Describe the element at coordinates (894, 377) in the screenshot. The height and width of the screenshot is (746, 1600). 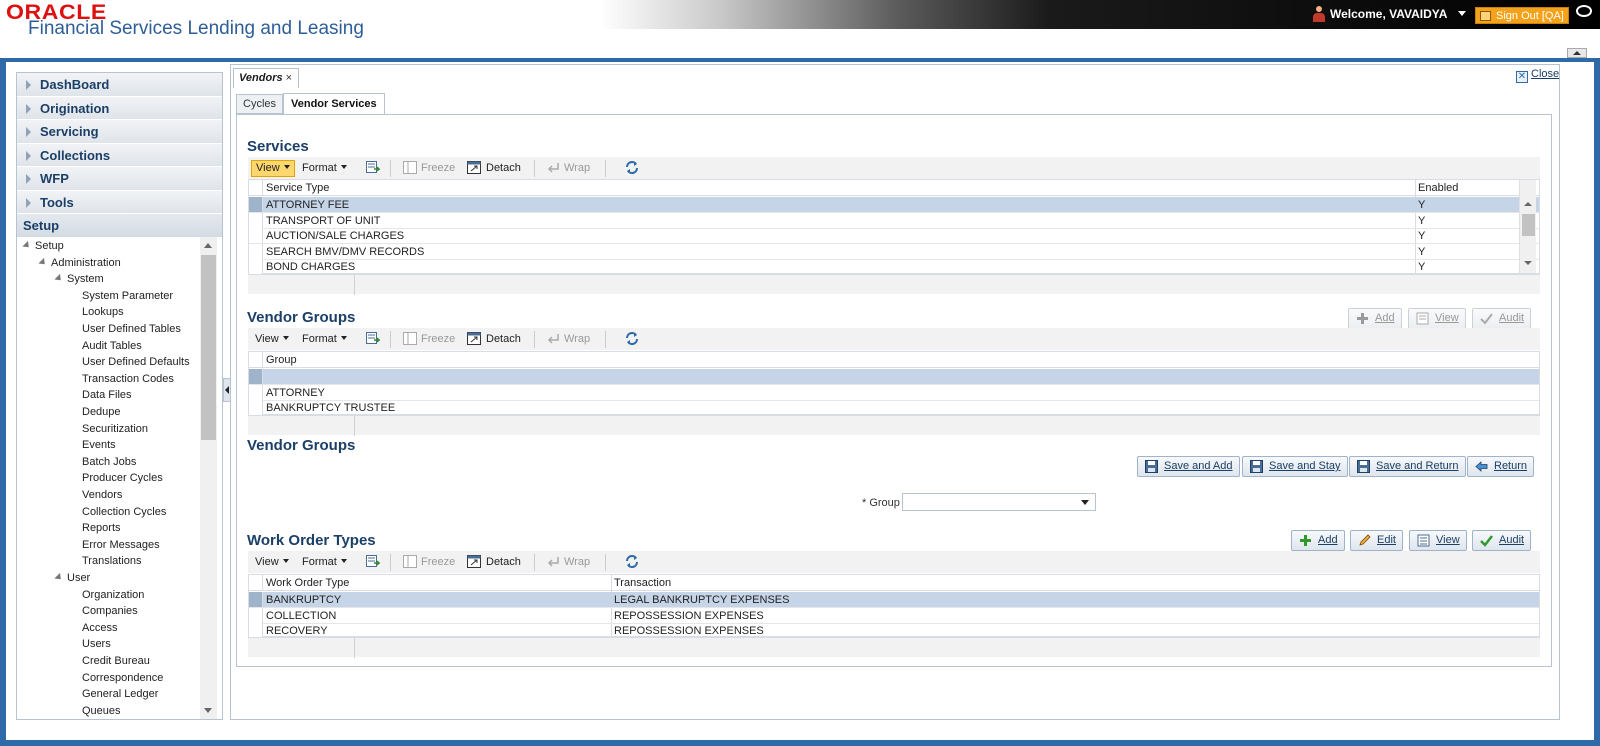
I see `table-row` at that location.